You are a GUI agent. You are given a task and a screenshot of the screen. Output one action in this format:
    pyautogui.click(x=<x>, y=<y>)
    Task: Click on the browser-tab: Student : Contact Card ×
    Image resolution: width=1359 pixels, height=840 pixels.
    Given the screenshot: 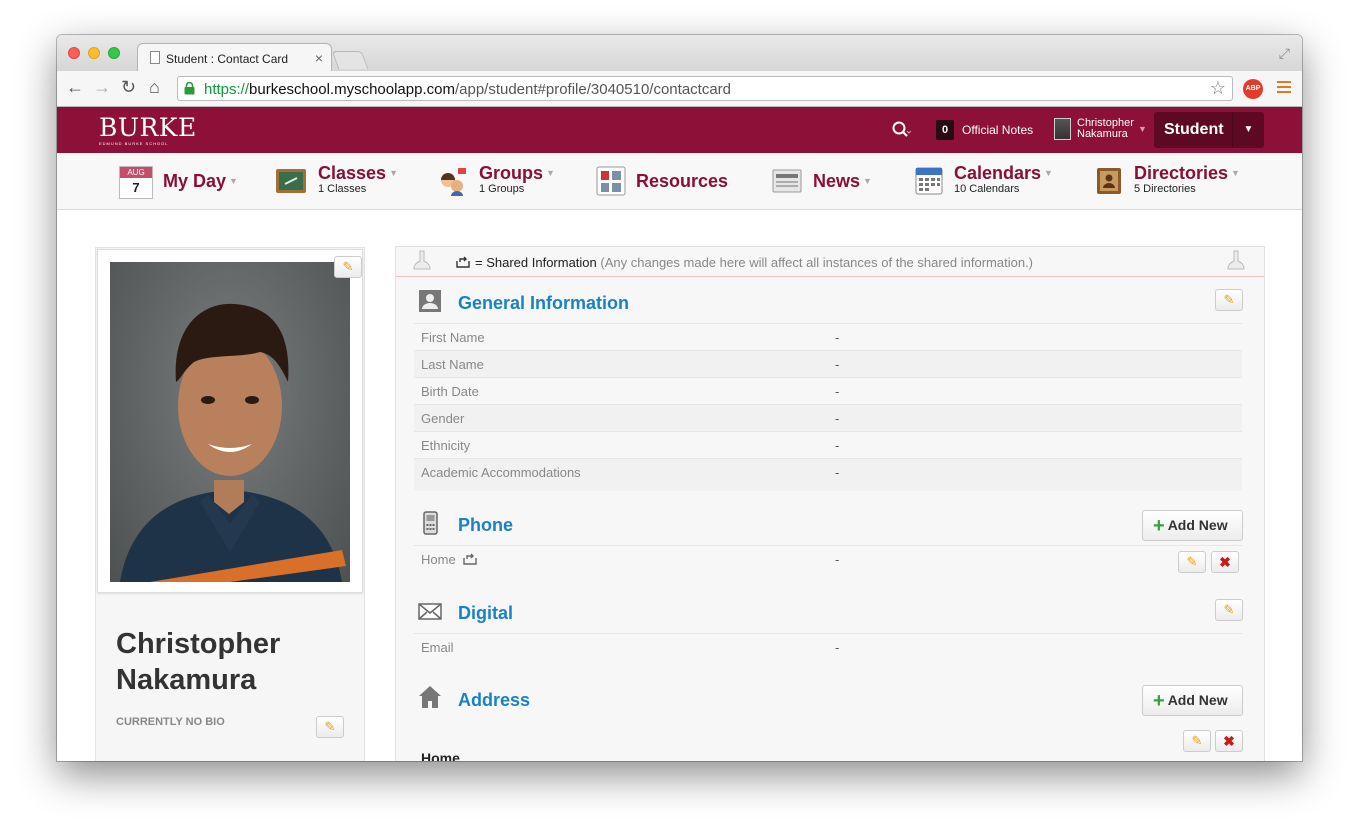 What is the action you would take?
    pyautogui.click(x=234, y=57)
    